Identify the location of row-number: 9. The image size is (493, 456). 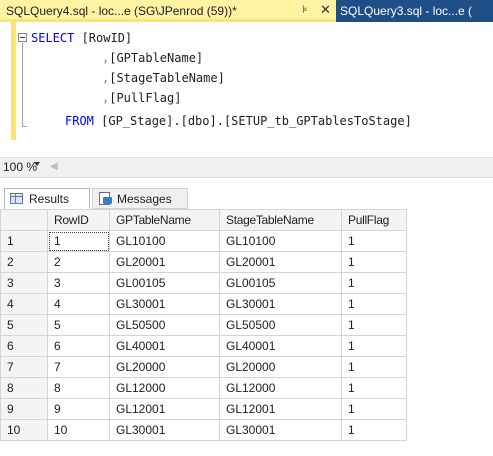
(24, 409).